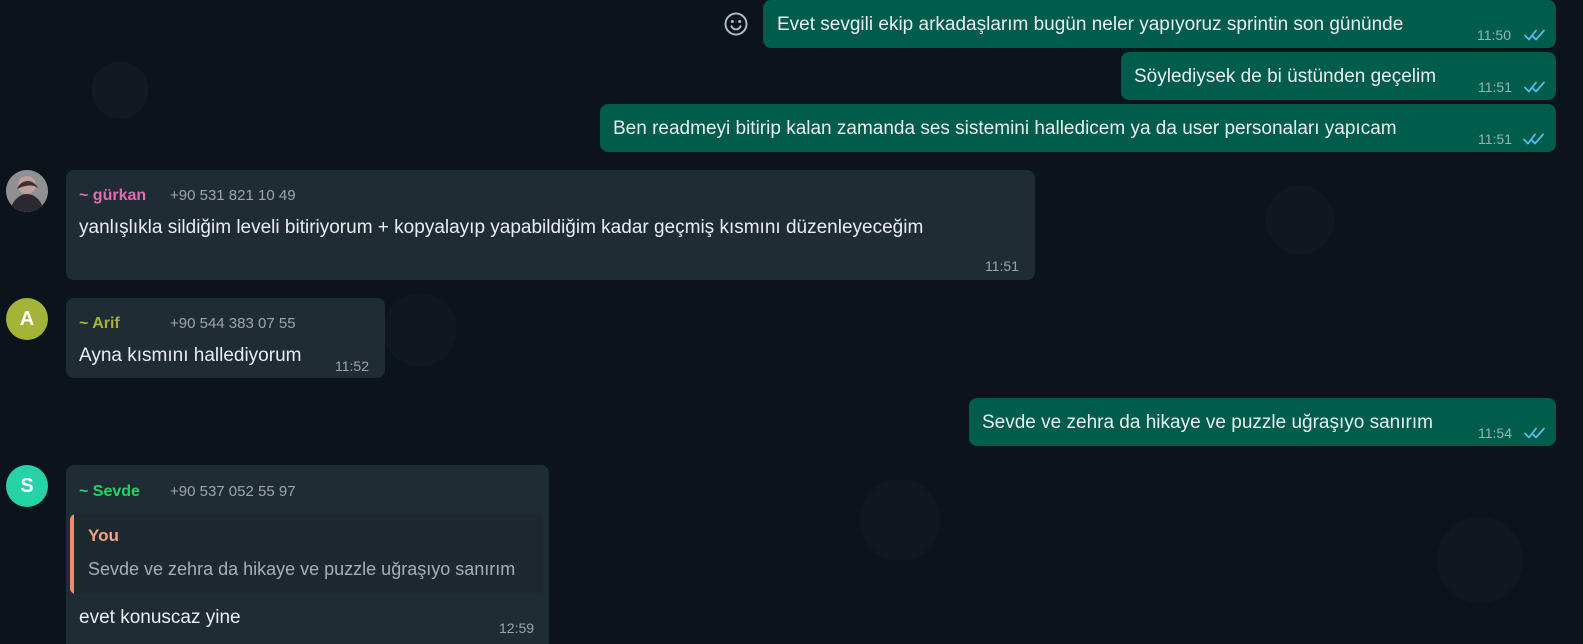 The height and width of the screenshot is (644, 1583). I want to click on avatar, so click(27, 191).